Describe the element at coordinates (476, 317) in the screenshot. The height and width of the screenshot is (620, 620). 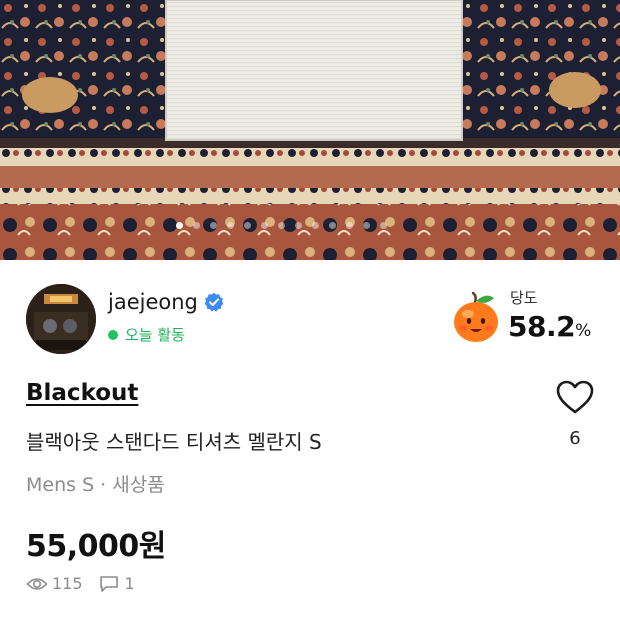
I see `peach-icon` at that location.